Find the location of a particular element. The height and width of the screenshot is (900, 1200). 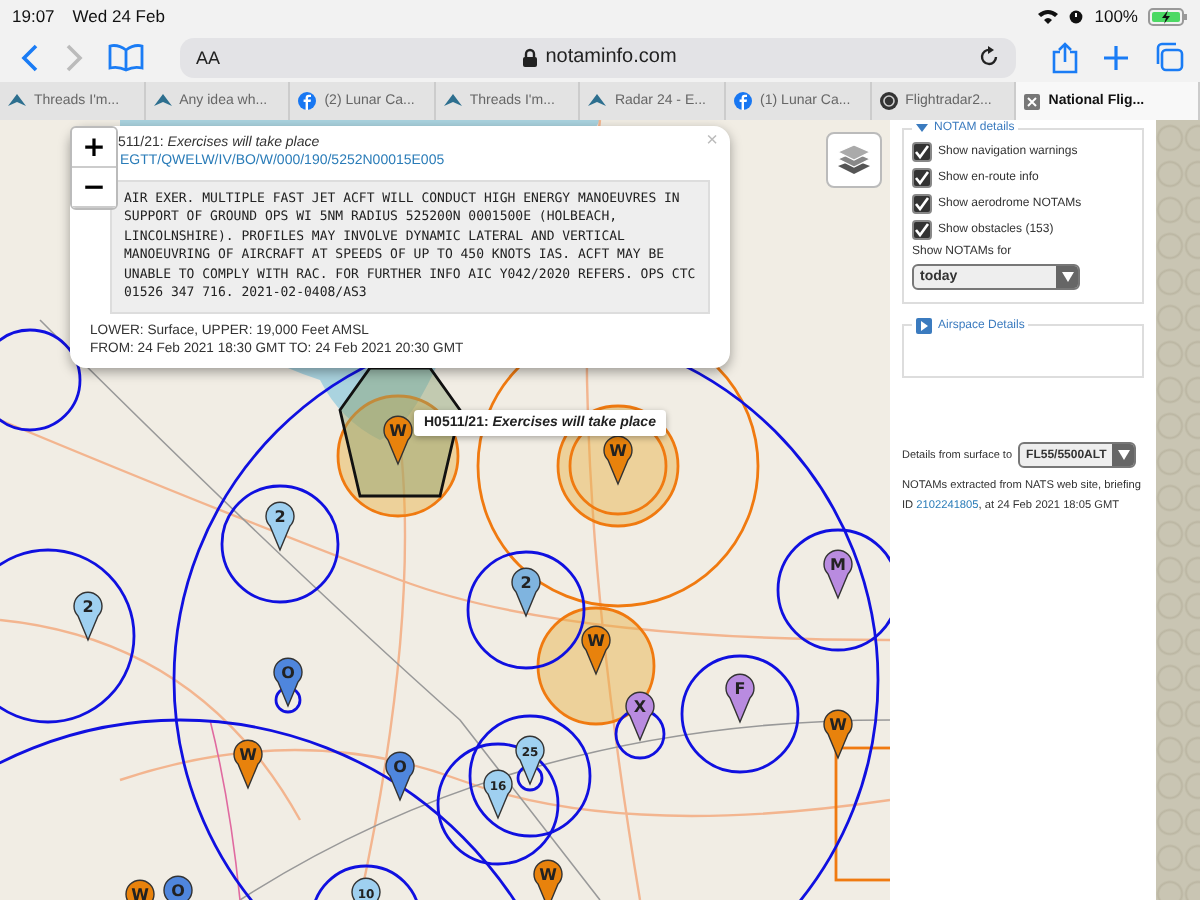

share-icon is located at coordinates (1065, 57).